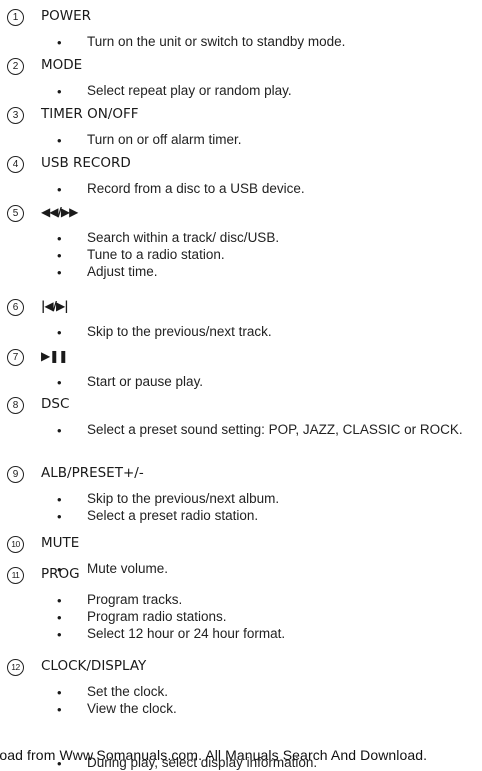 This screenshot has width=482, height=771. Describe the element at coordinates (241, 382) in the screenshot. I see `bullet-row: • Start or pause play.` at that location.